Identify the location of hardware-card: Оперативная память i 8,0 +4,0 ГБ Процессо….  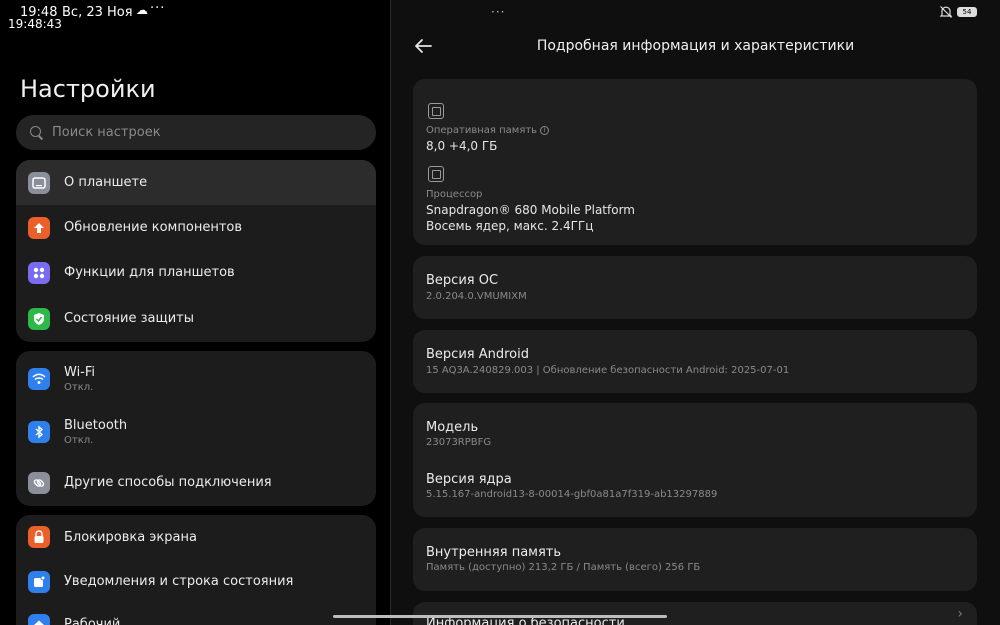
(695, 162).